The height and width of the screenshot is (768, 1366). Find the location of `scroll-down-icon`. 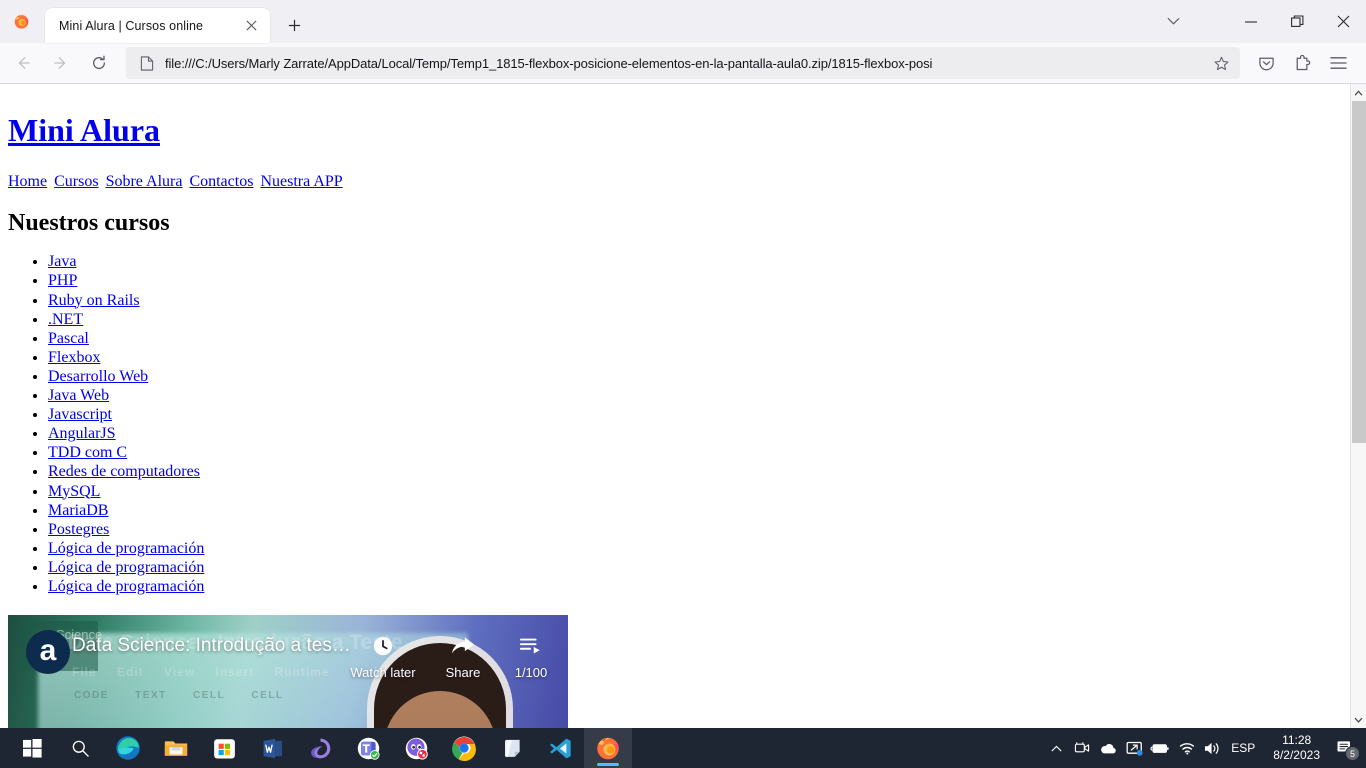

scroll-down-icon is located at coordinates (1358, 719).